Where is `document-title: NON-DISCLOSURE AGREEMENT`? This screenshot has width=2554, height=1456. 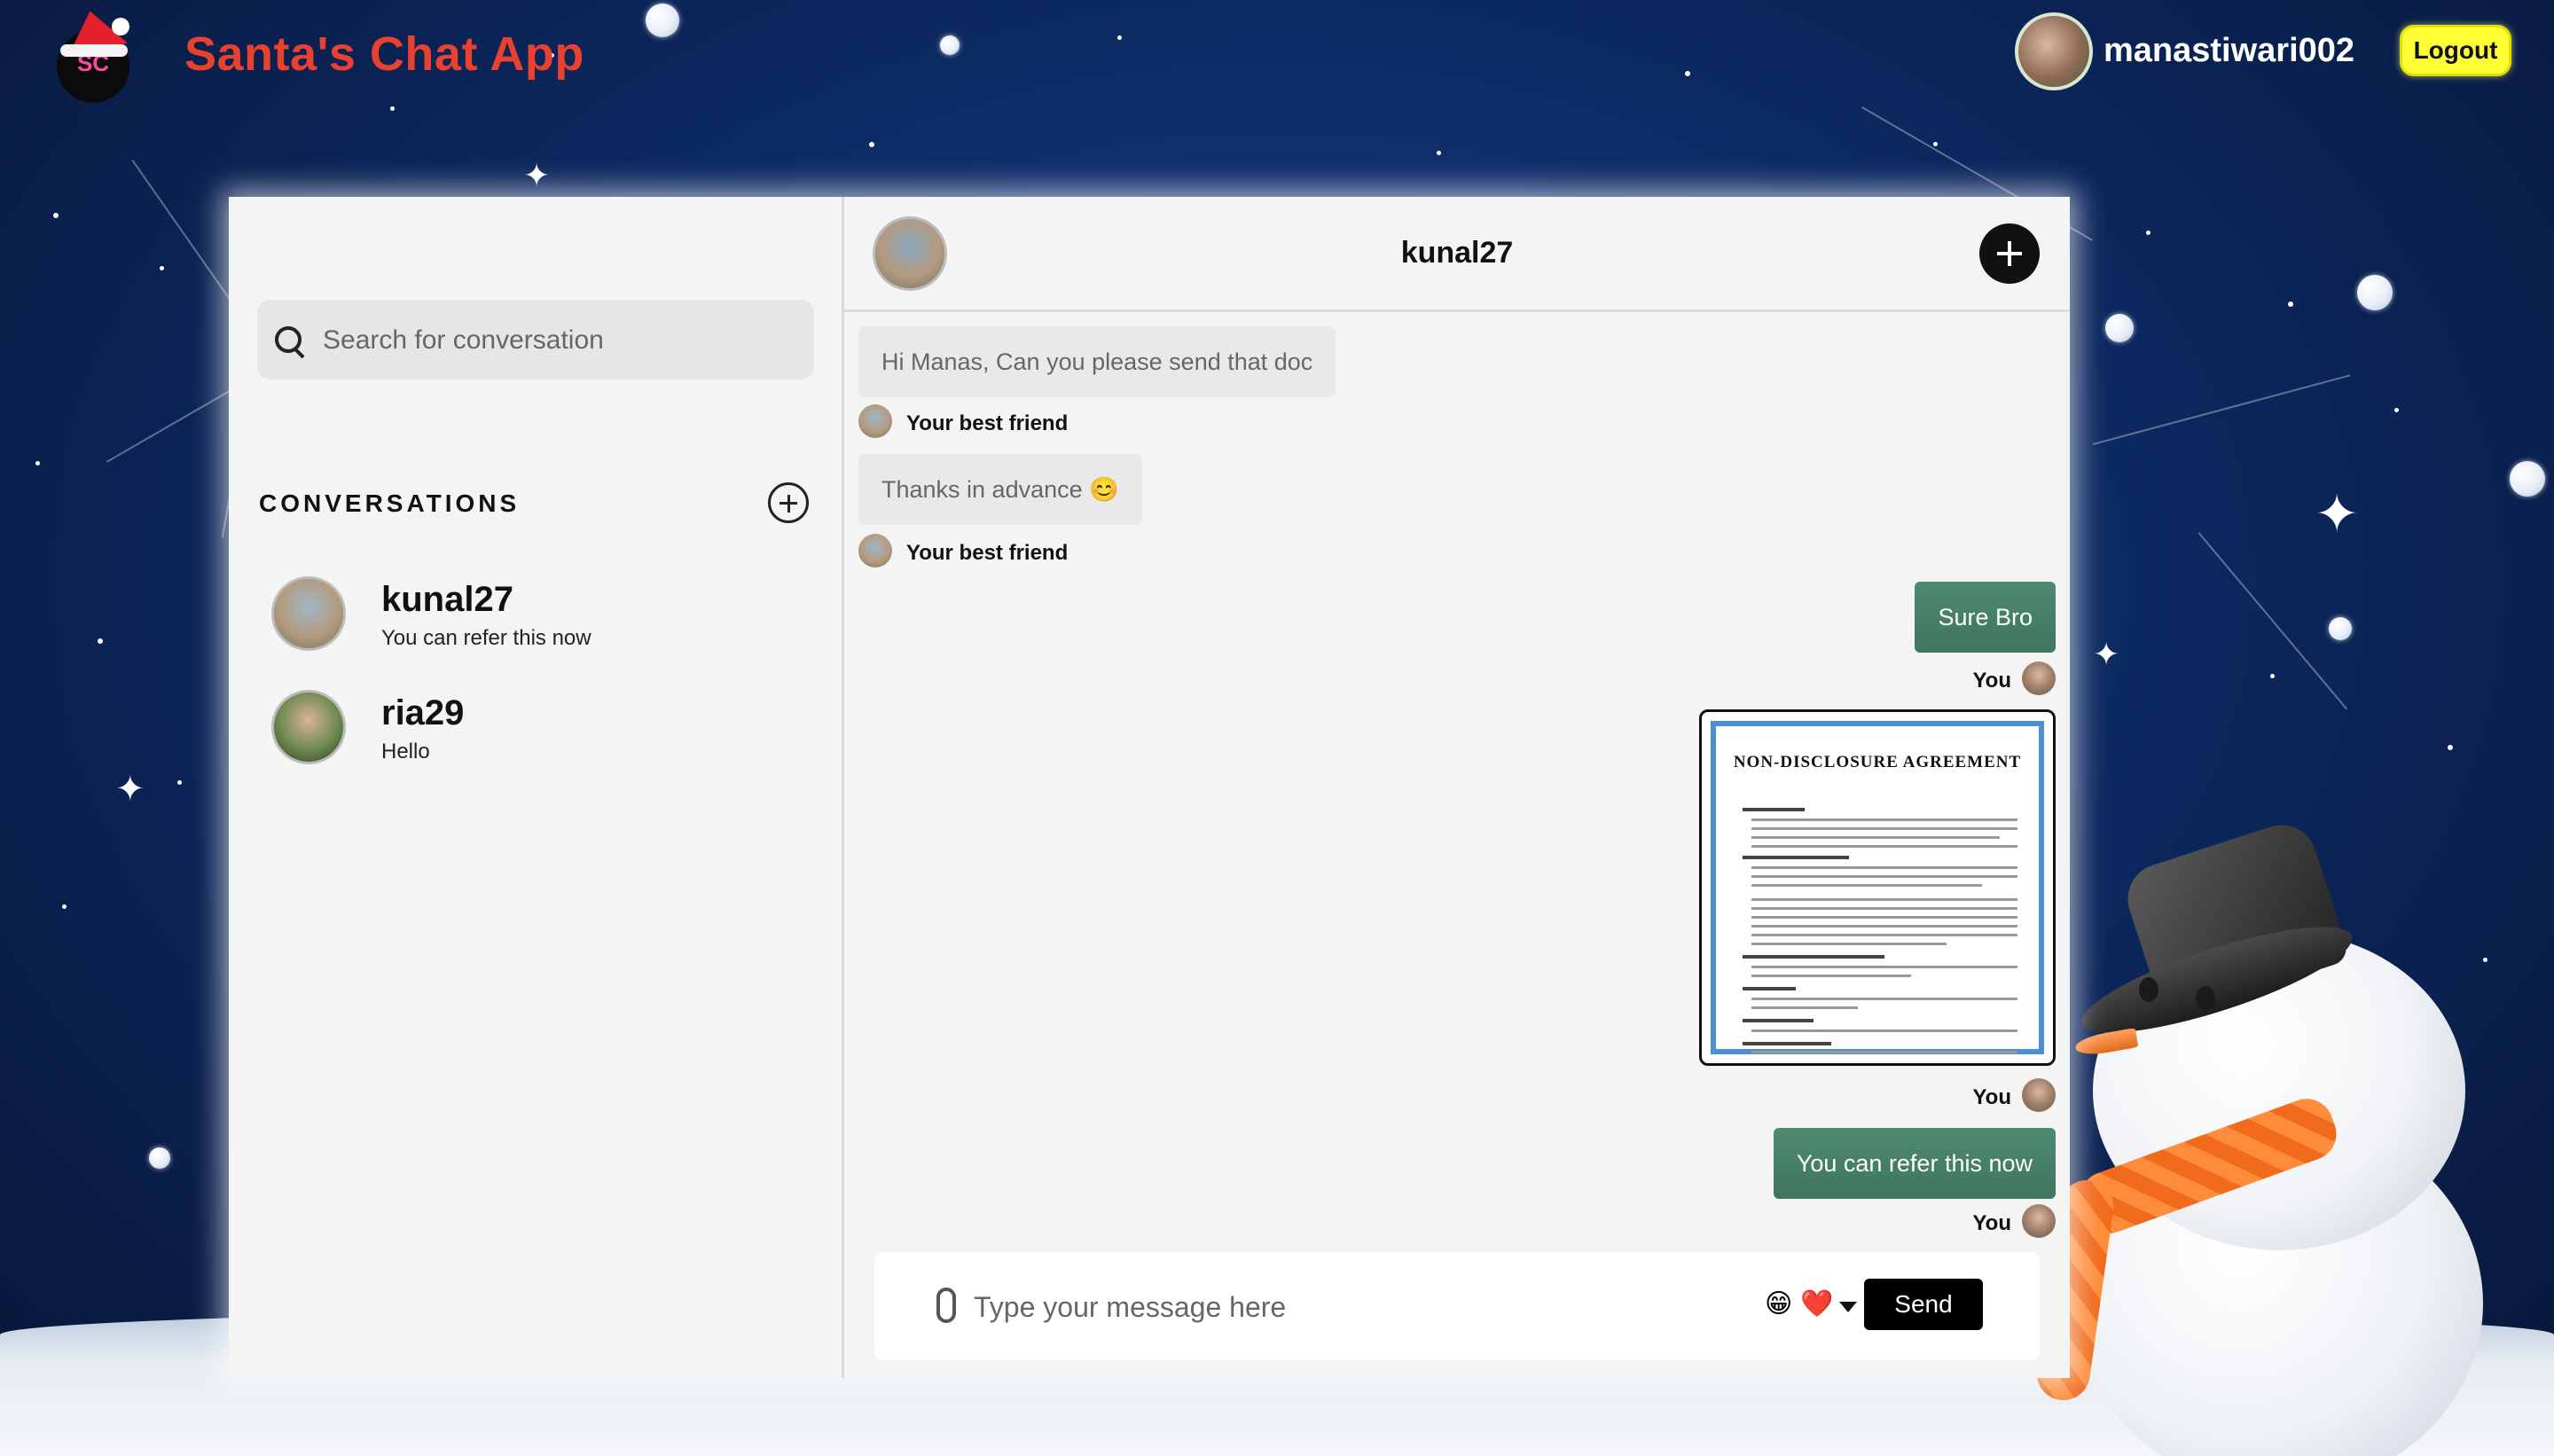
document-title: NON-DISCLOSURE AGREEMENT is located at coordinates (1877, 762).